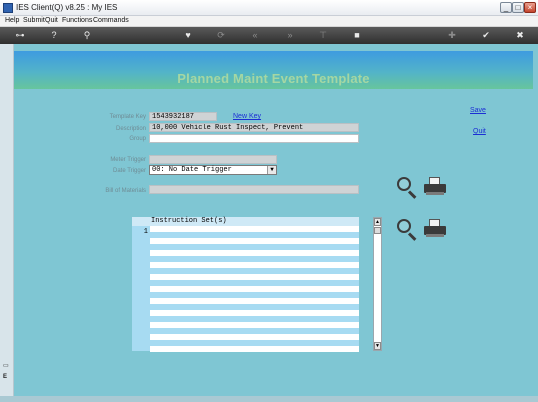  Describe the element at coordinates (137, 139) in the screenshot. I see `group-label: Group` at that location.